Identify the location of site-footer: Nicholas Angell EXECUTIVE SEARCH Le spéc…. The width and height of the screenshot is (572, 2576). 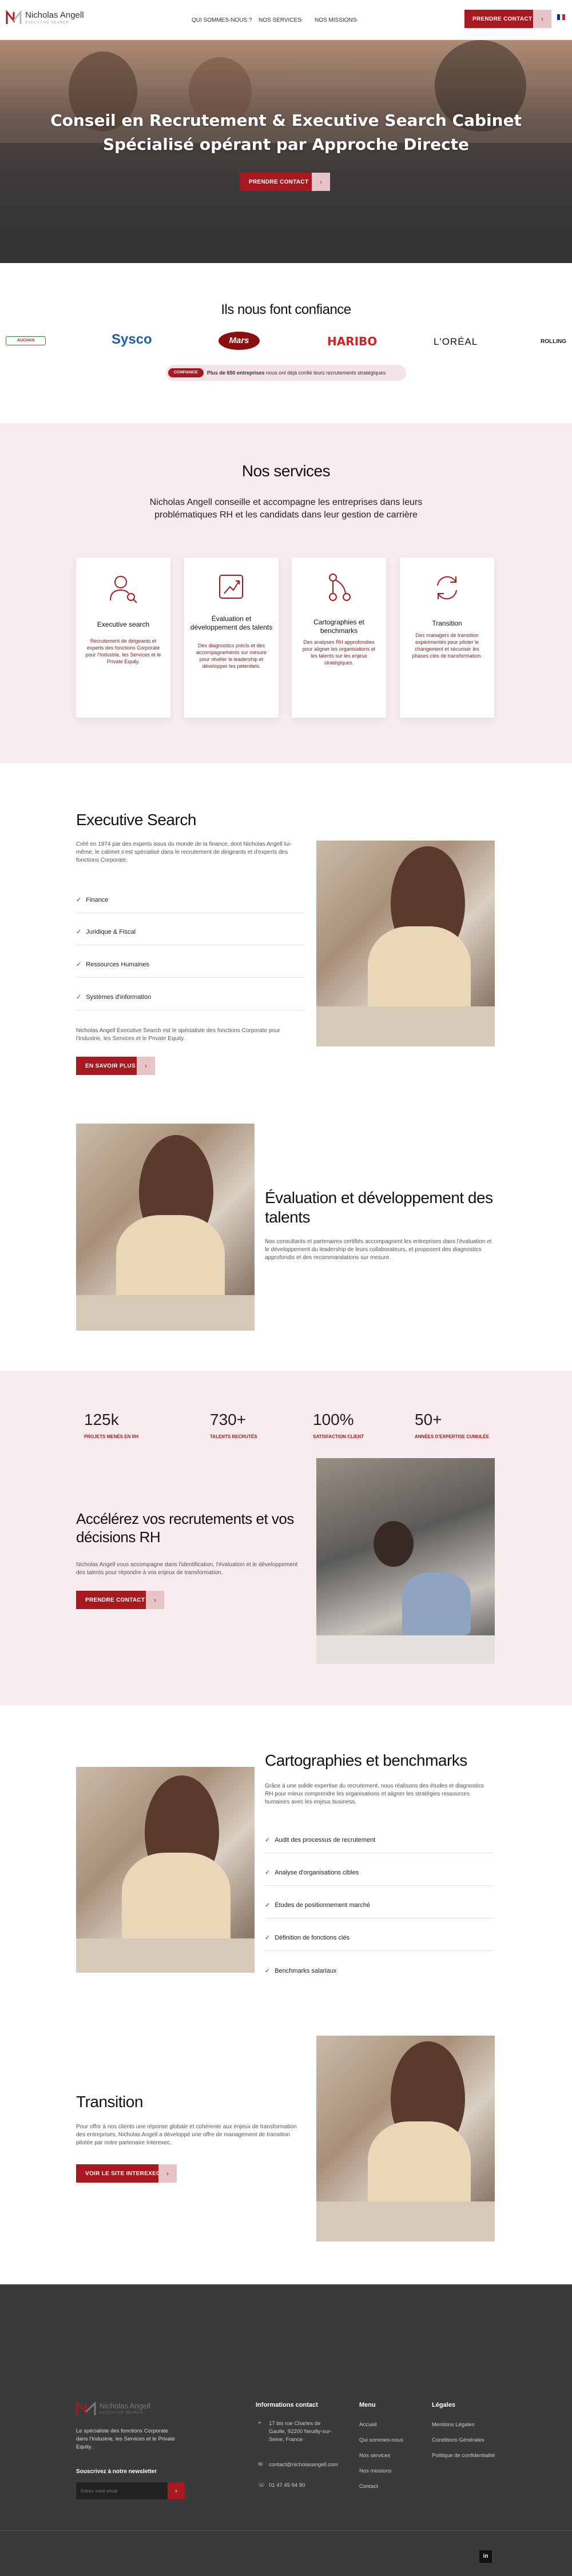
(286, 2430).